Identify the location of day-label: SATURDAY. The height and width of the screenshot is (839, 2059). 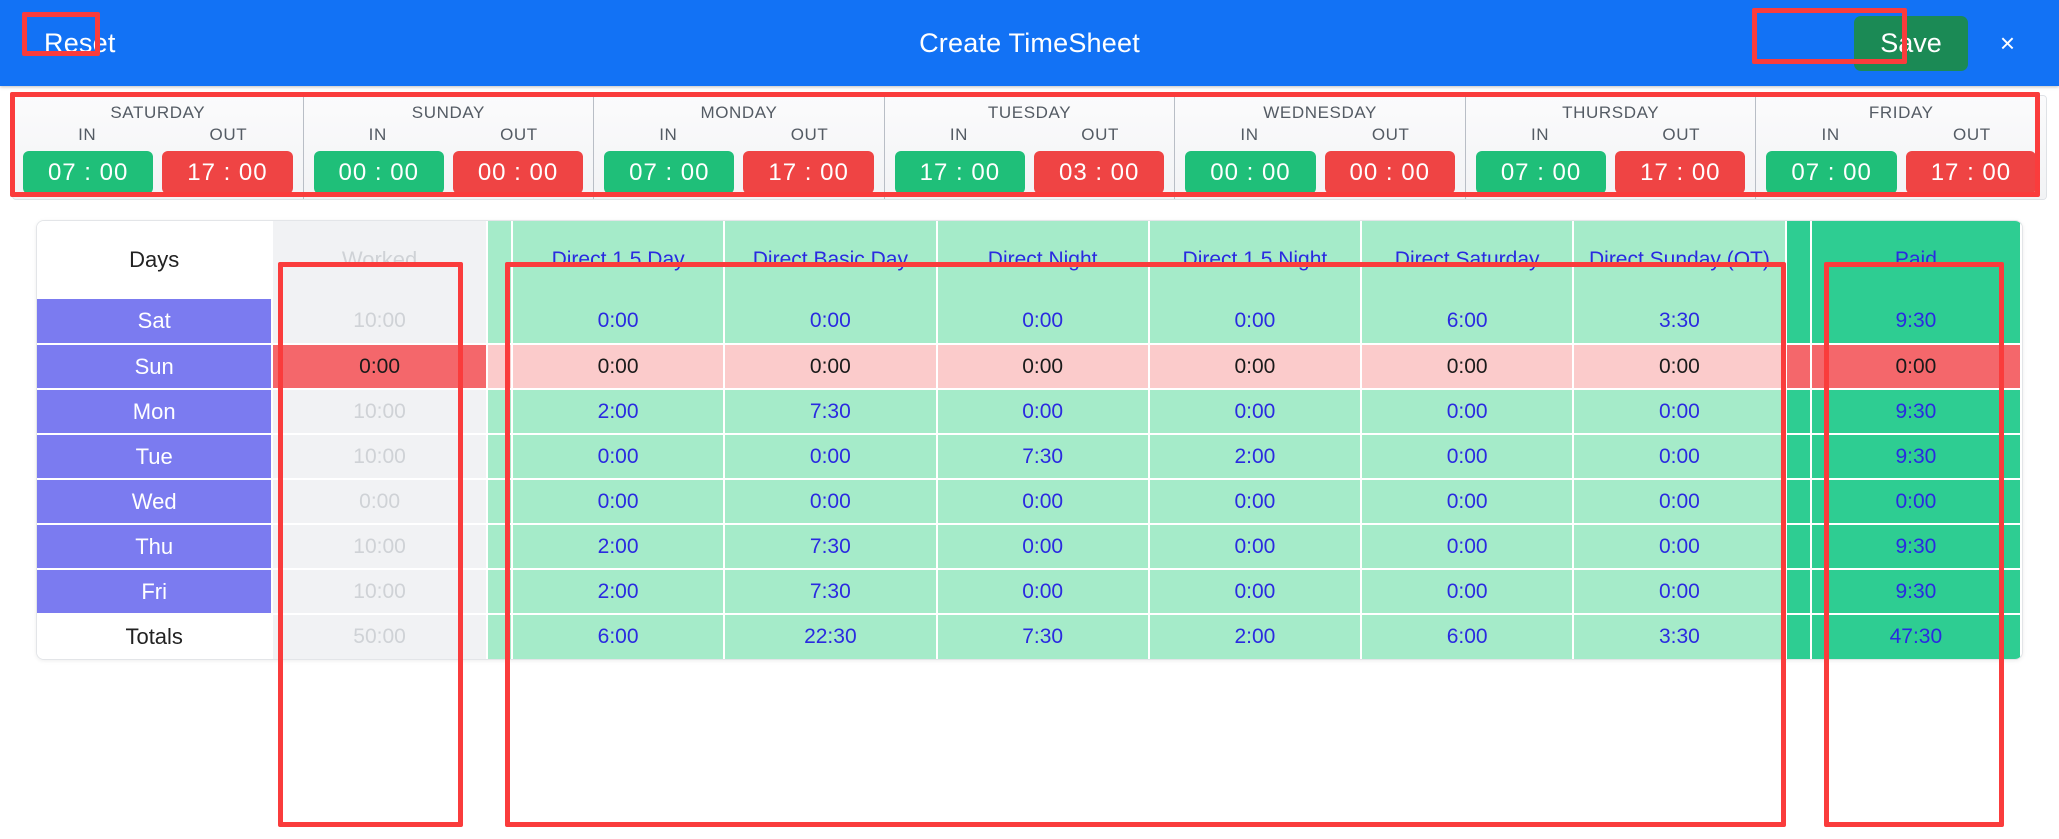
(158, 112).